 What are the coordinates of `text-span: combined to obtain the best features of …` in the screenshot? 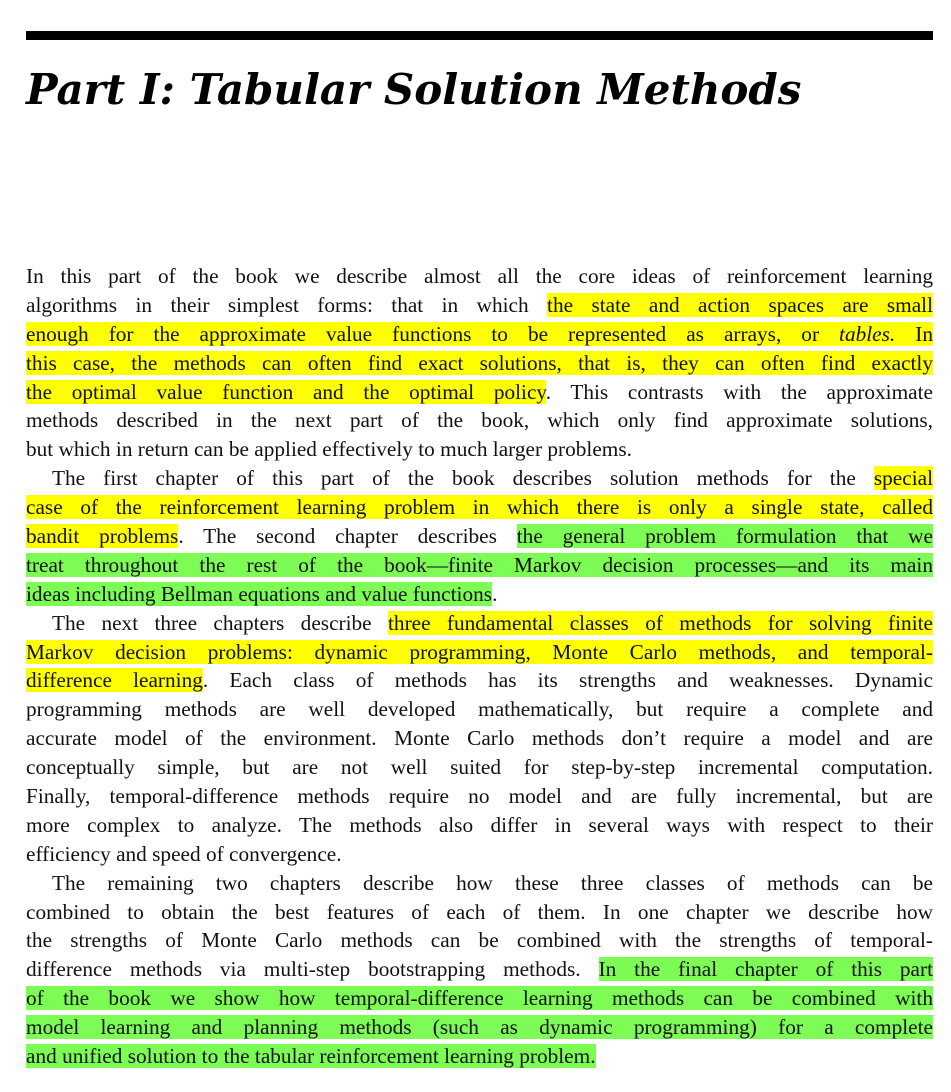 It's located at (479, 911).